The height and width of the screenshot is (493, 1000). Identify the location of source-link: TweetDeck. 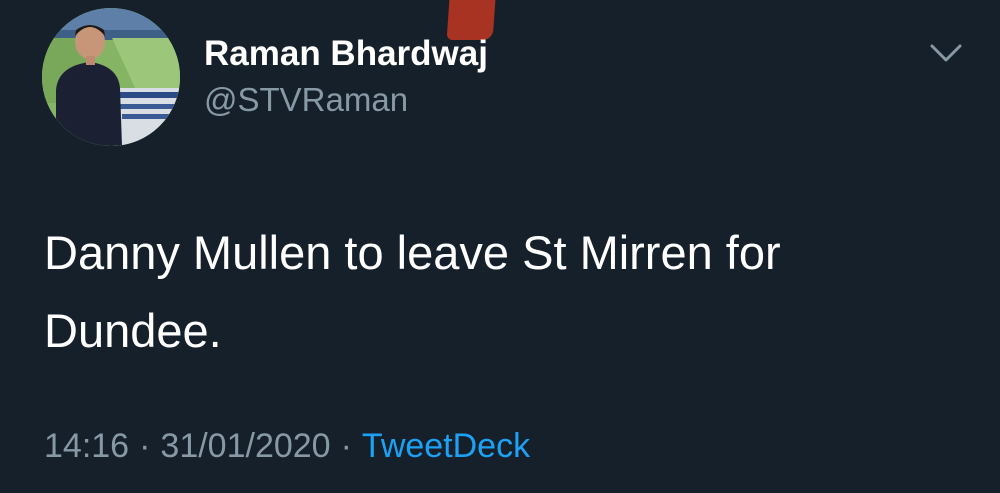
(446, 446).